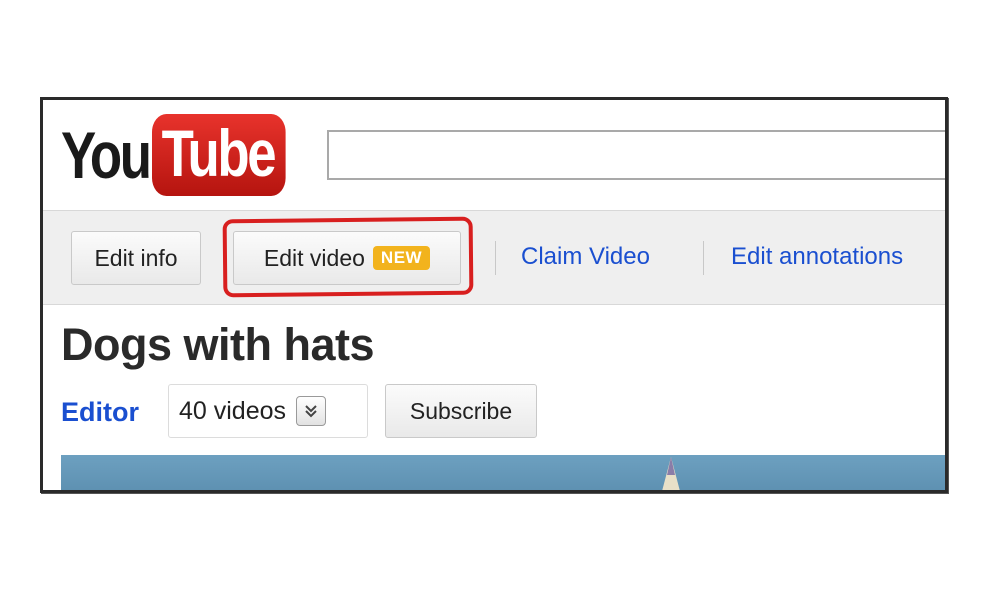 The width and height of the screenshot is (988, 593). Describe the element at coordinates (817, 257) in the screenshot. I see `edit-annotations-link: Edit annotations` at that location.